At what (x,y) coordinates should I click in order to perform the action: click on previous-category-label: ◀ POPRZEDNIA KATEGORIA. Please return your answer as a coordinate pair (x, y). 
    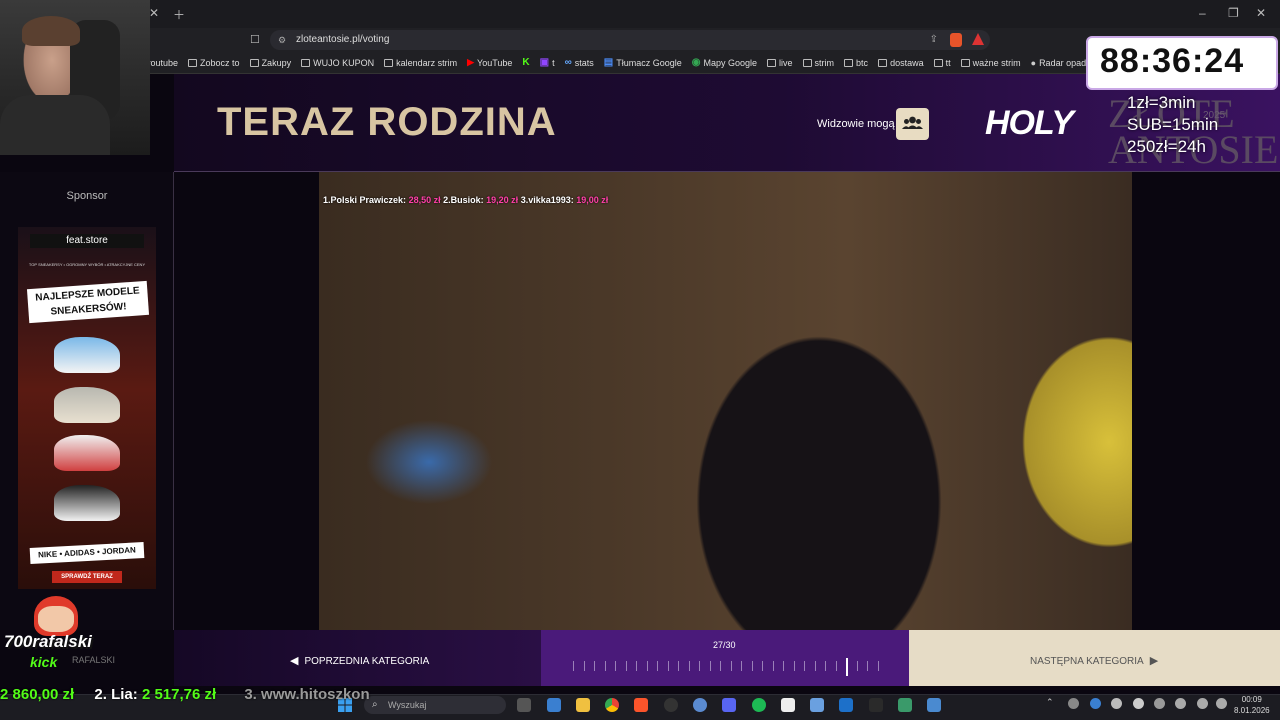
    Looking at the image, I should click on (360, 661).